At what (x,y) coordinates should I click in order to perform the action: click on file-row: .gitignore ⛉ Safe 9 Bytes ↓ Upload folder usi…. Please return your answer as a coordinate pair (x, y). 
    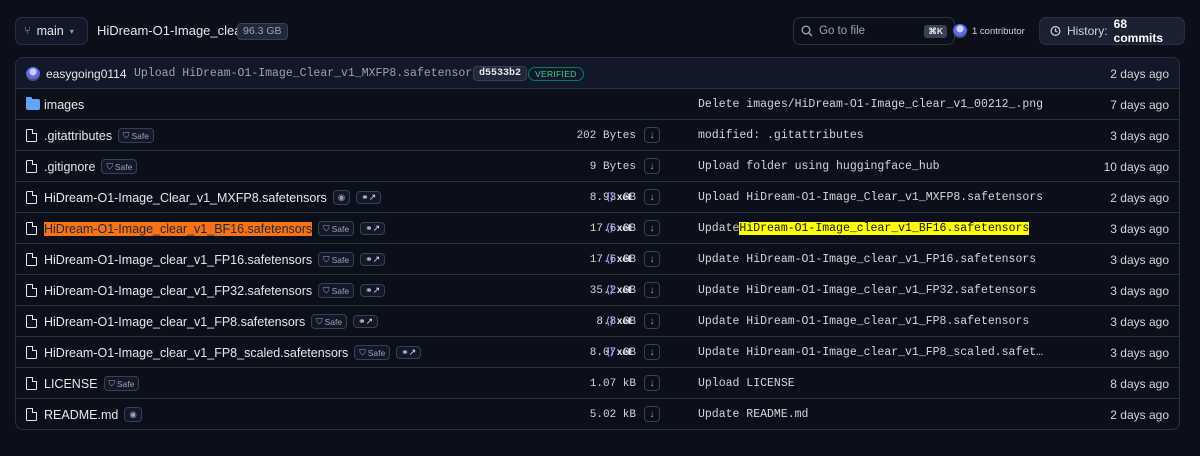
    Looking at the image, I should click on (597, 166).